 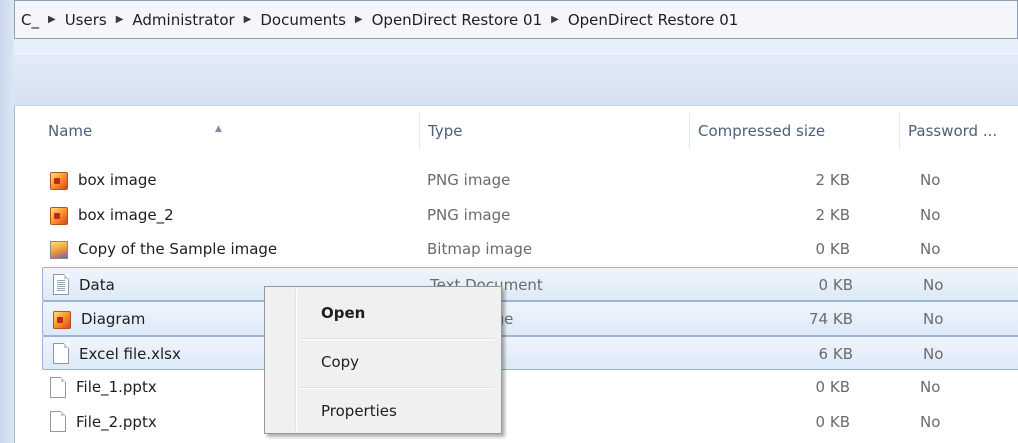 What do you see at coordinates (445, 131) in the screenshot?
I see `column-header-type-label: Type` at bounding box center [445, 131].